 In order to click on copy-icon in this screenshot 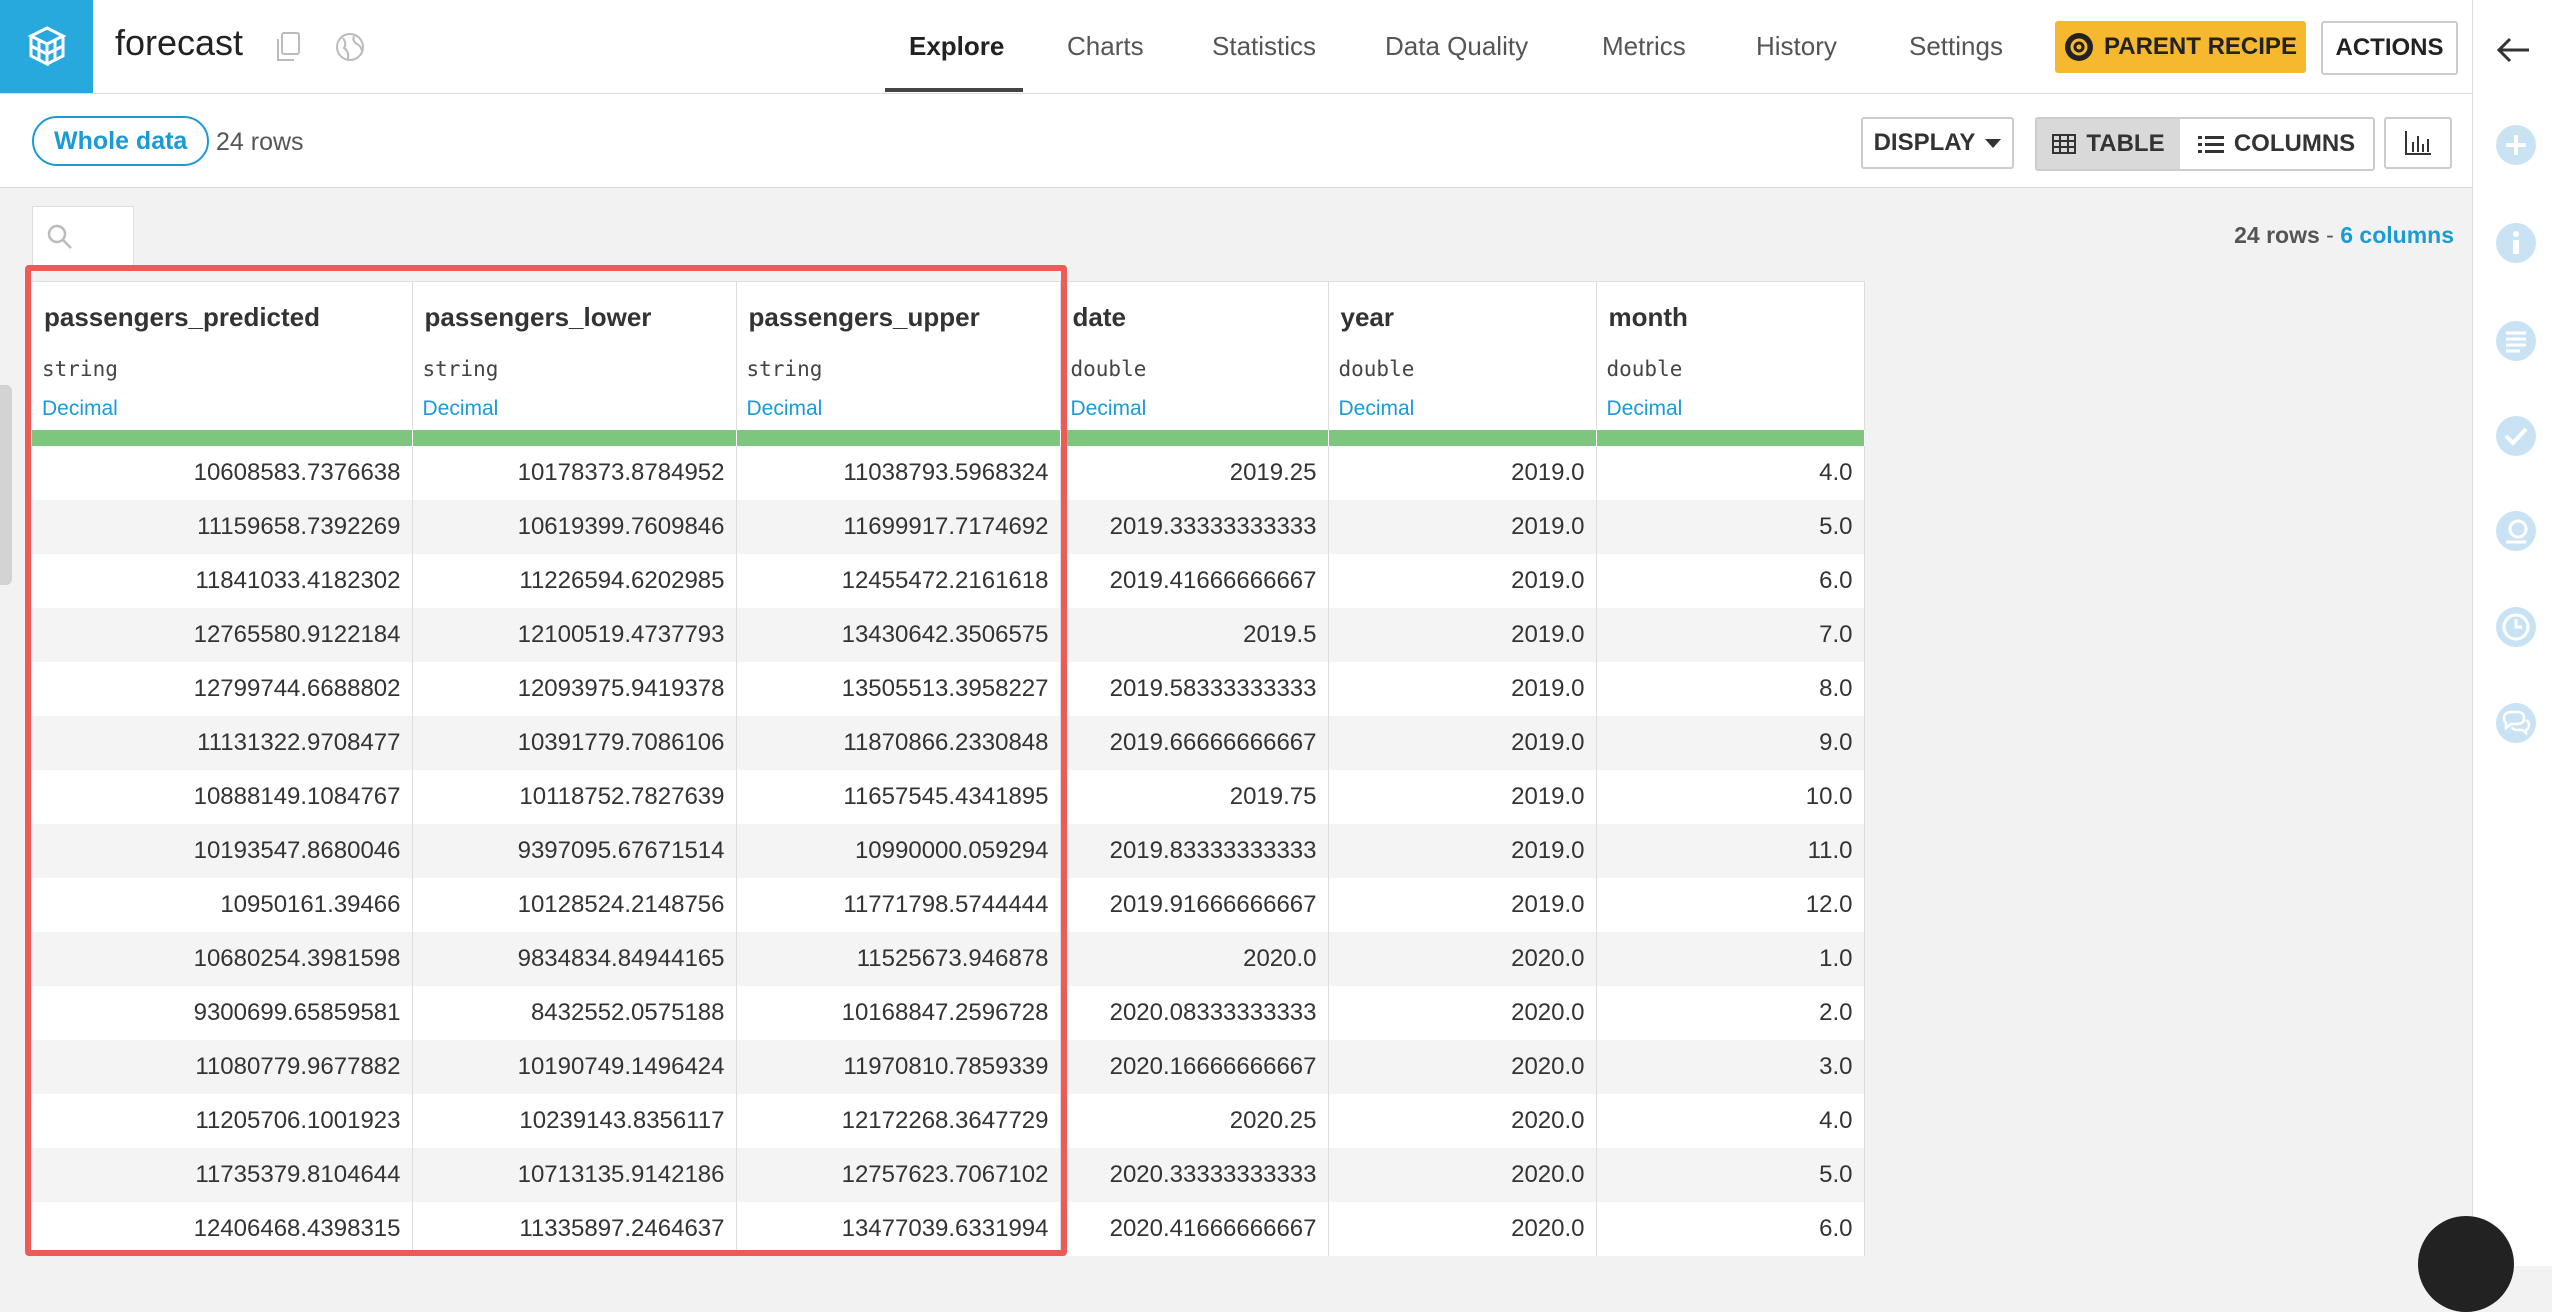, I will do `click(288, 49)`.